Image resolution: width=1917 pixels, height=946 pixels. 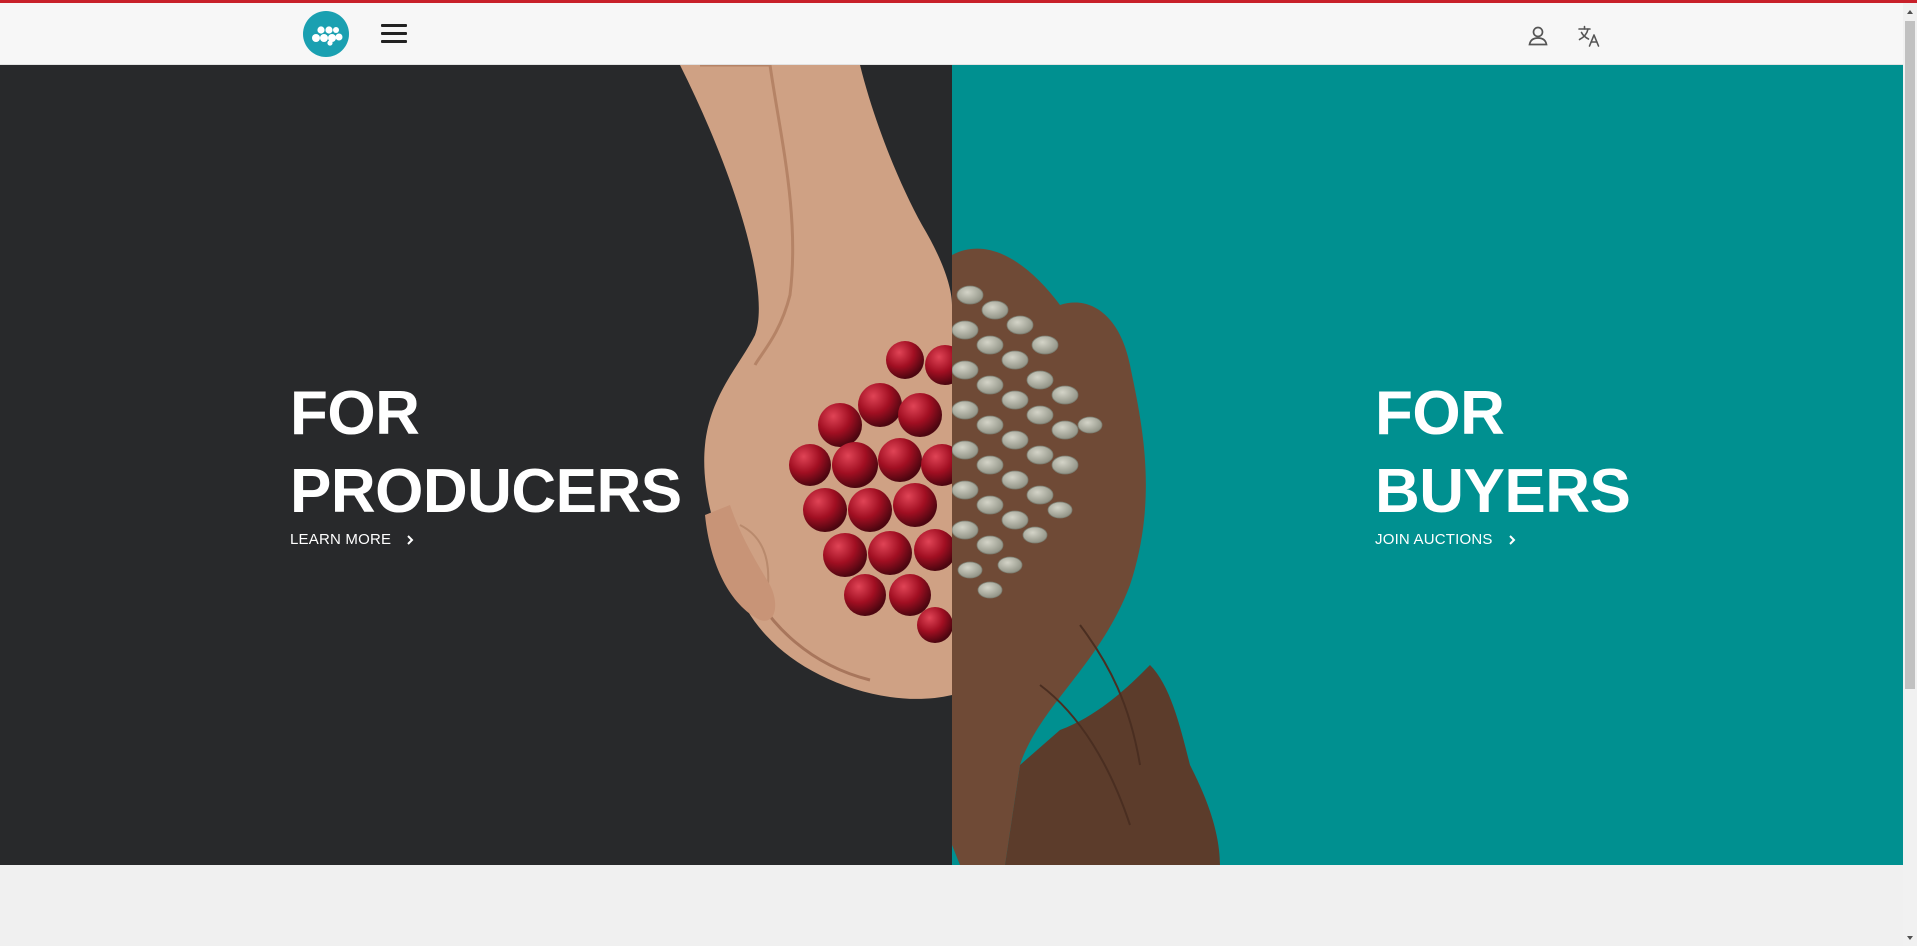 I want to click on hamburger-menu-icon, so click(x=394, y=34).